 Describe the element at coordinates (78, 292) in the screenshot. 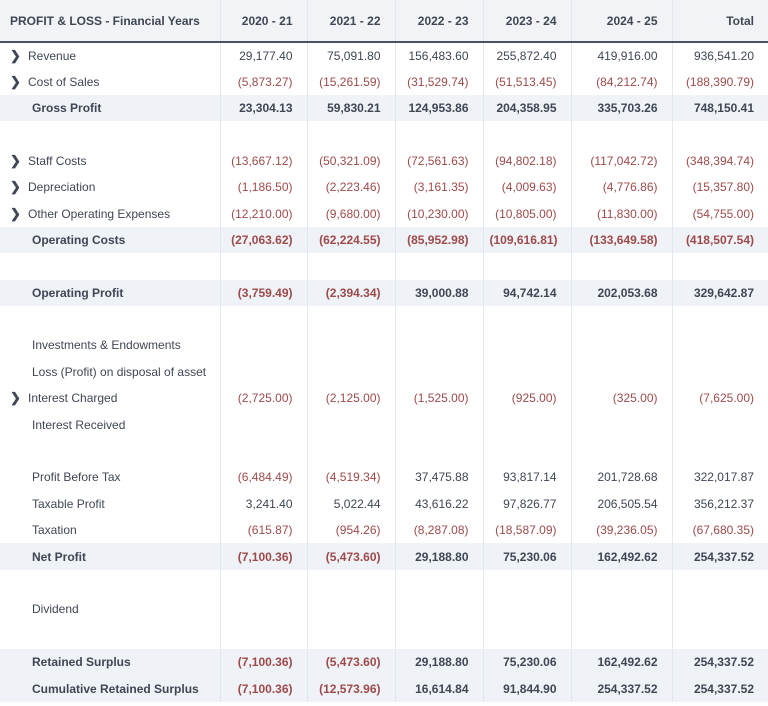

I see `row-label: Operating Profit` at that location.